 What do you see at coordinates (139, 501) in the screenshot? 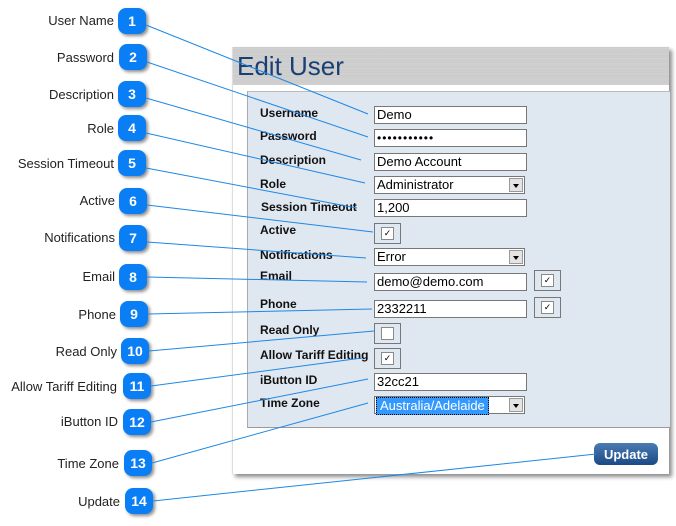
I see `callout-badge-14: 14` at bounding box center [139, 501].